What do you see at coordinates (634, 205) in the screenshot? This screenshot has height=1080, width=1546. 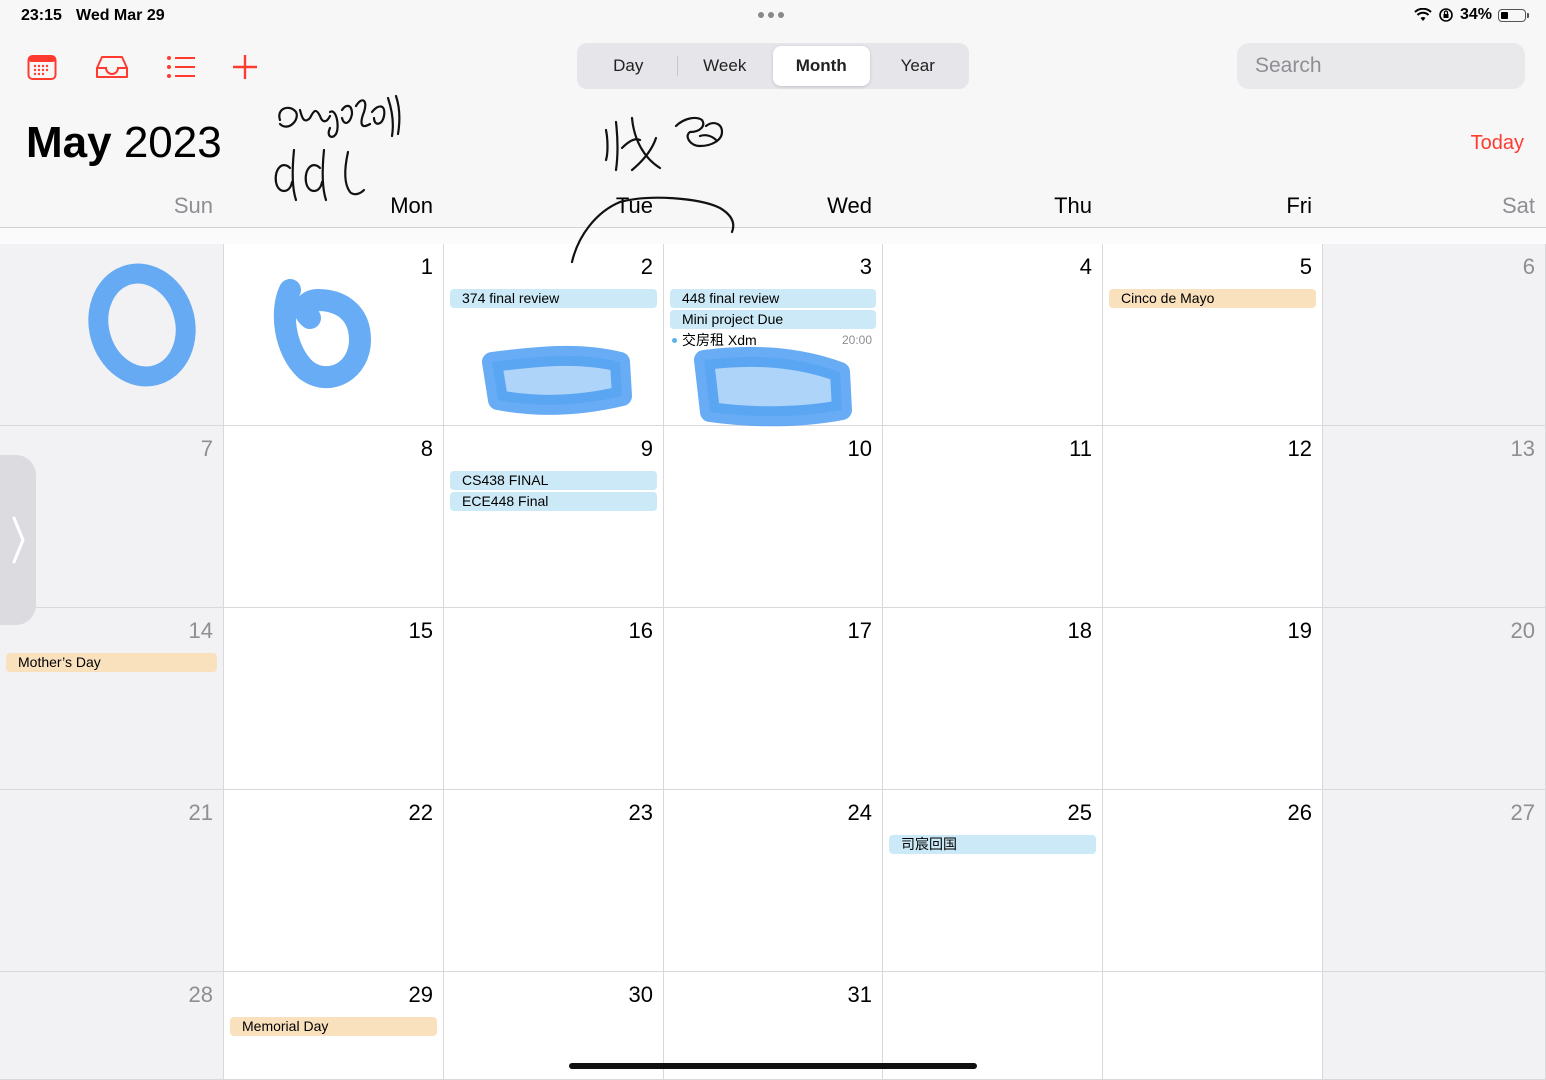 I see `weekday-tue: Tue` at bounding box center [634, 205].